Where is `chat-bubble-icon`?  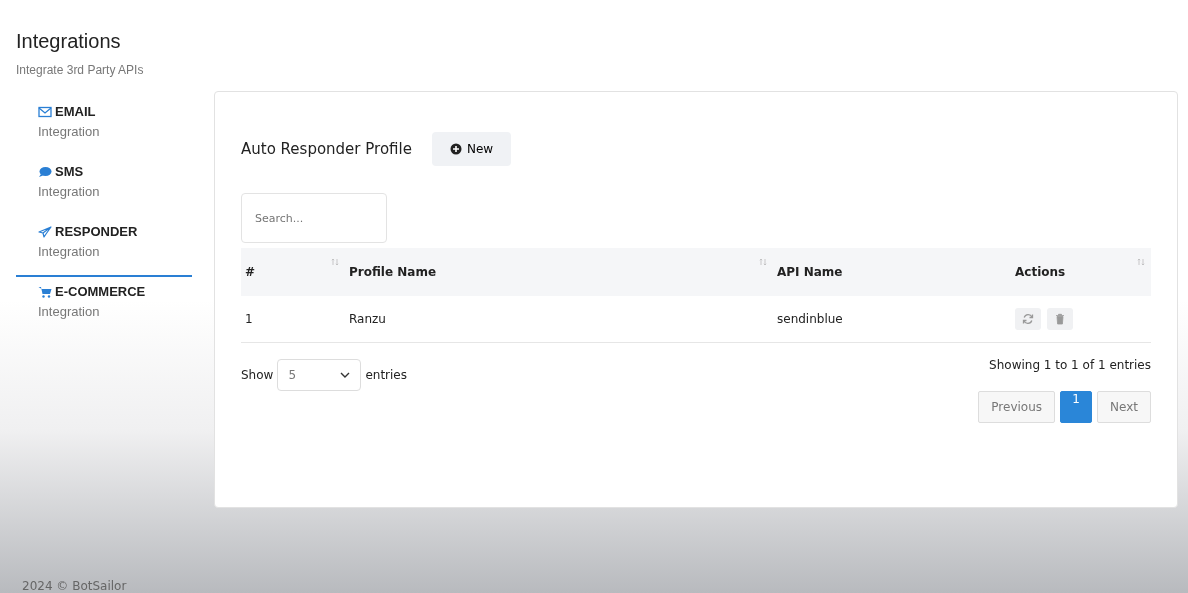 chat-bubble-icon is located at coordinates (45, 171).